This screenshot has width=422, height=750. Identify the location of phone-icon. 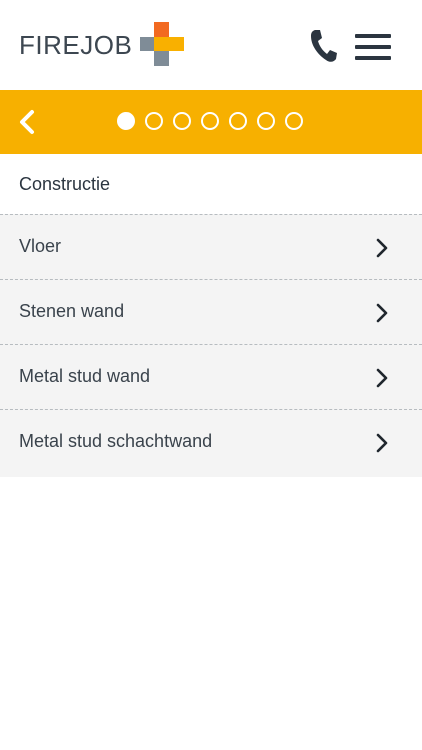
(323, 46).